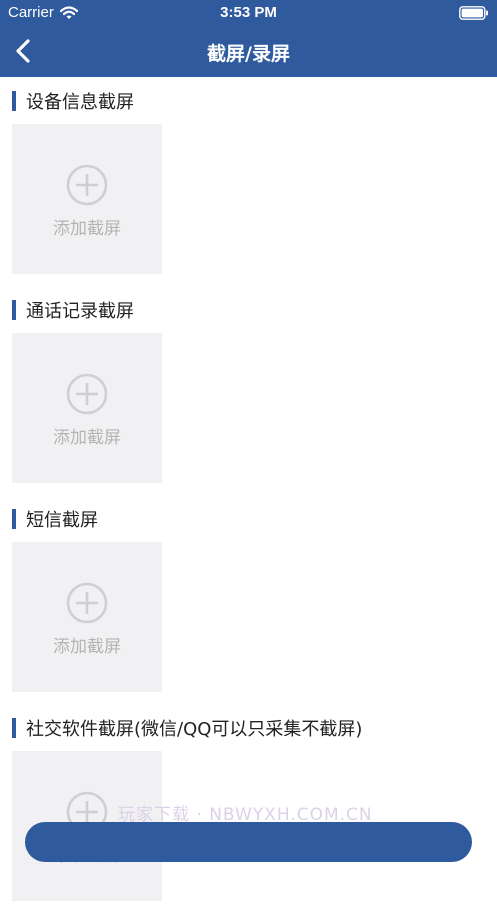 The image size is (497, 913). What do you see at coordinates (248, 842) in the screenshot?
I see `bottom-action-button` at bounding box center [248, 842].